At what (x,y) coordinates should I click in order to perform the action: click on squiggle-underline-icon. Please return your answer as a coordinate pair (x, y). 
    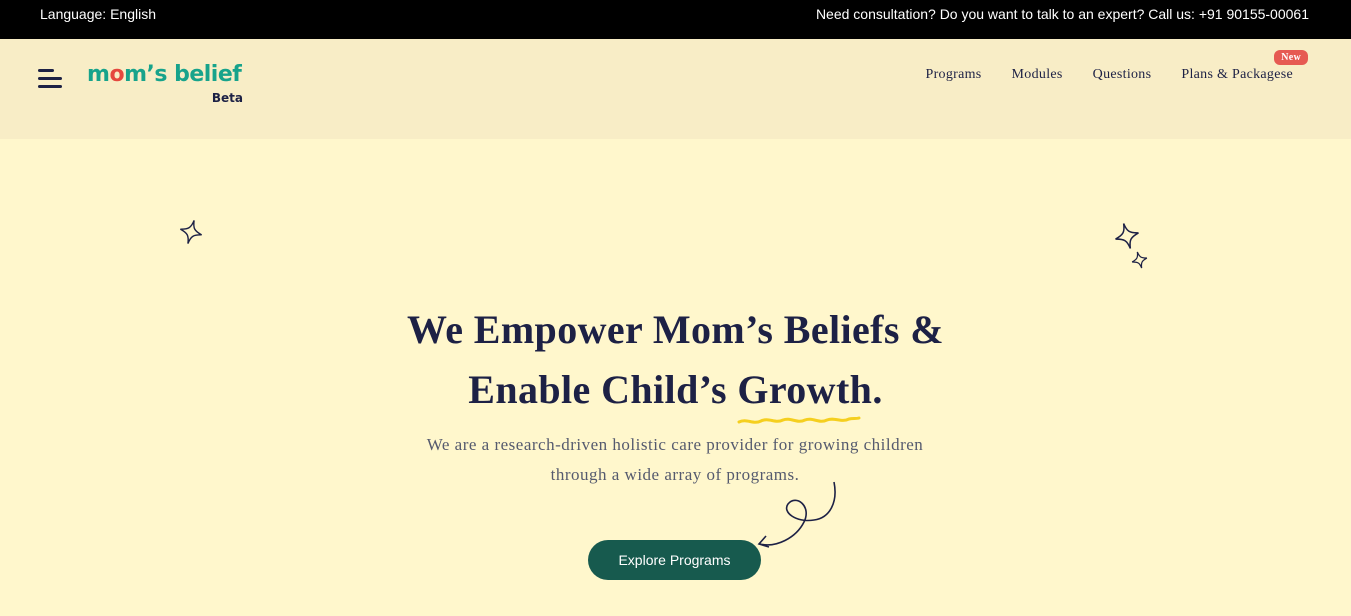
    Looking at the image, I should click on (799, 420).